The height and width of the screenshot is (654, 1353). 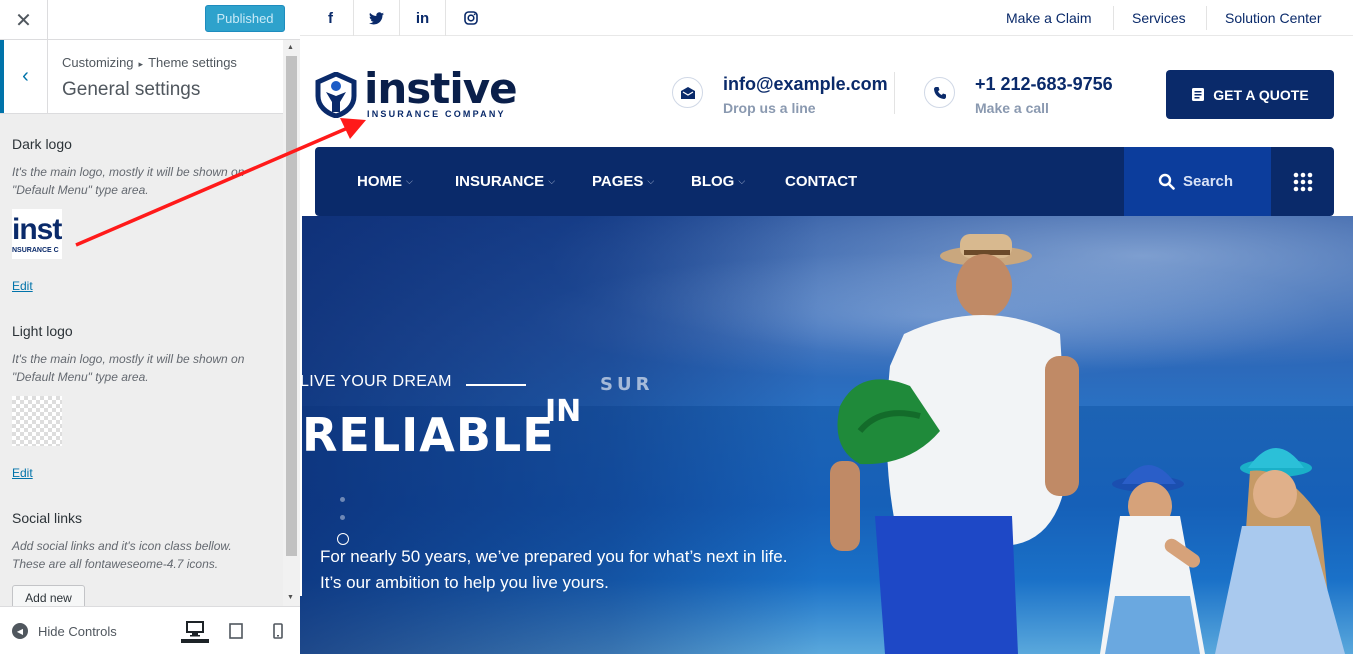 What do you see at coordinates (37, 229) in the screenshot?
I see `dark-logo-thumb-text: insti` at bounding box center [37, 229].